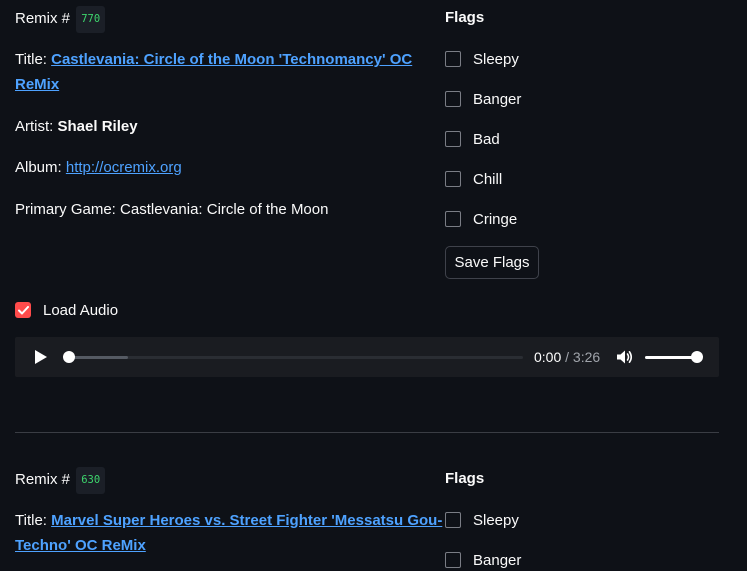 The height and width of the screenshot is (571, 747). Describe the element at coordinates (224, 209) in the screenshot. I see `primary-game-value: Castlevania: Circle of the Moon` at that location.